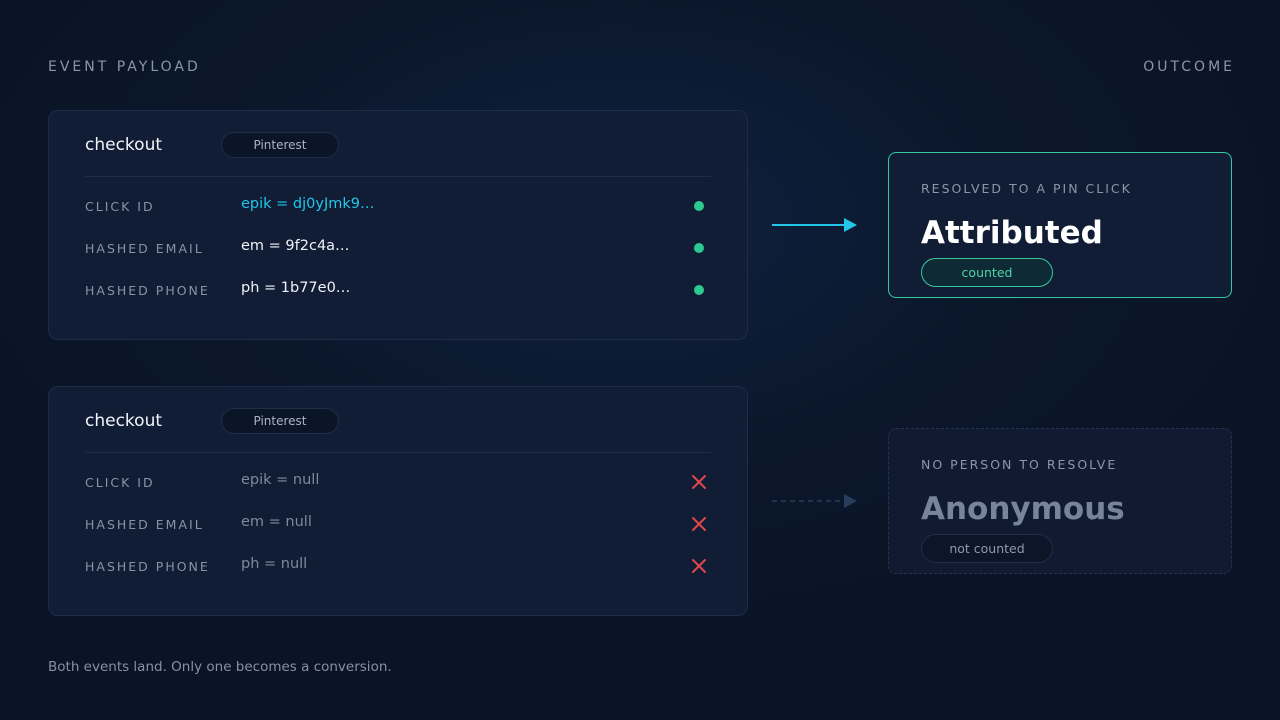 The image size is (1280, 720). What do you see at coordinates (1026, 188) in the screenshot?
I see `outcome-label: RESOLVED TO A PIN CLICK` at bounding box center [1026, 188].